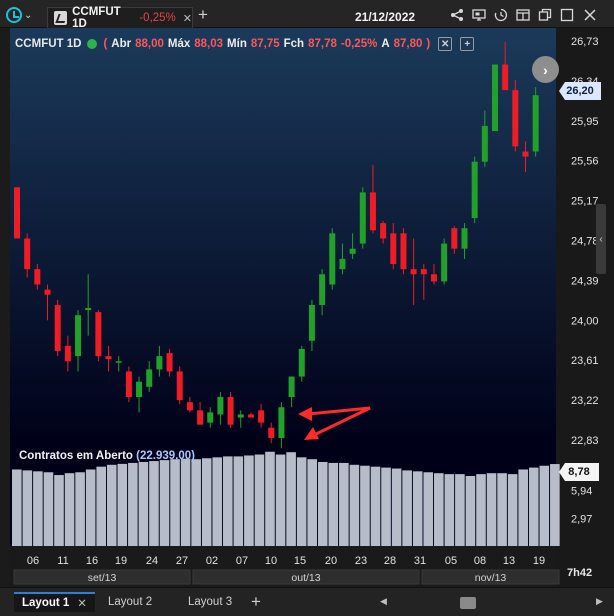 The height and width of the screenshot is (616, 614). Describe the element at coordinates (121, 561) in the screenshot. I see `time-tick-label: 19` at that location.